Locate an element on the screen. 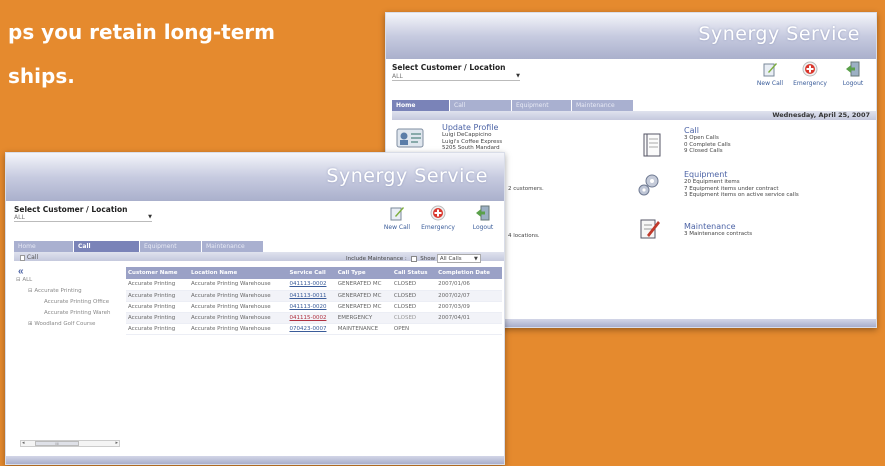 The width and height of the screenshot is (885, 466). new-call-icon is located at coordinates (397, 214).